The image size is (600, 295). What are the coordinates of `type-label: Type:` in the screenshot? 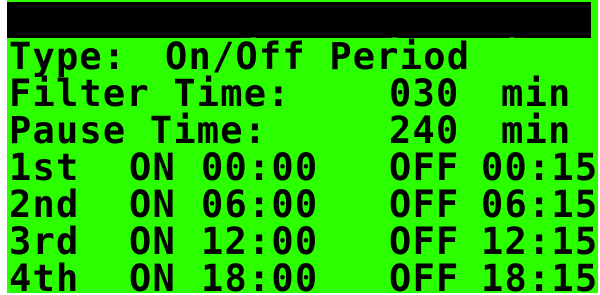 It's located at (68, 56).